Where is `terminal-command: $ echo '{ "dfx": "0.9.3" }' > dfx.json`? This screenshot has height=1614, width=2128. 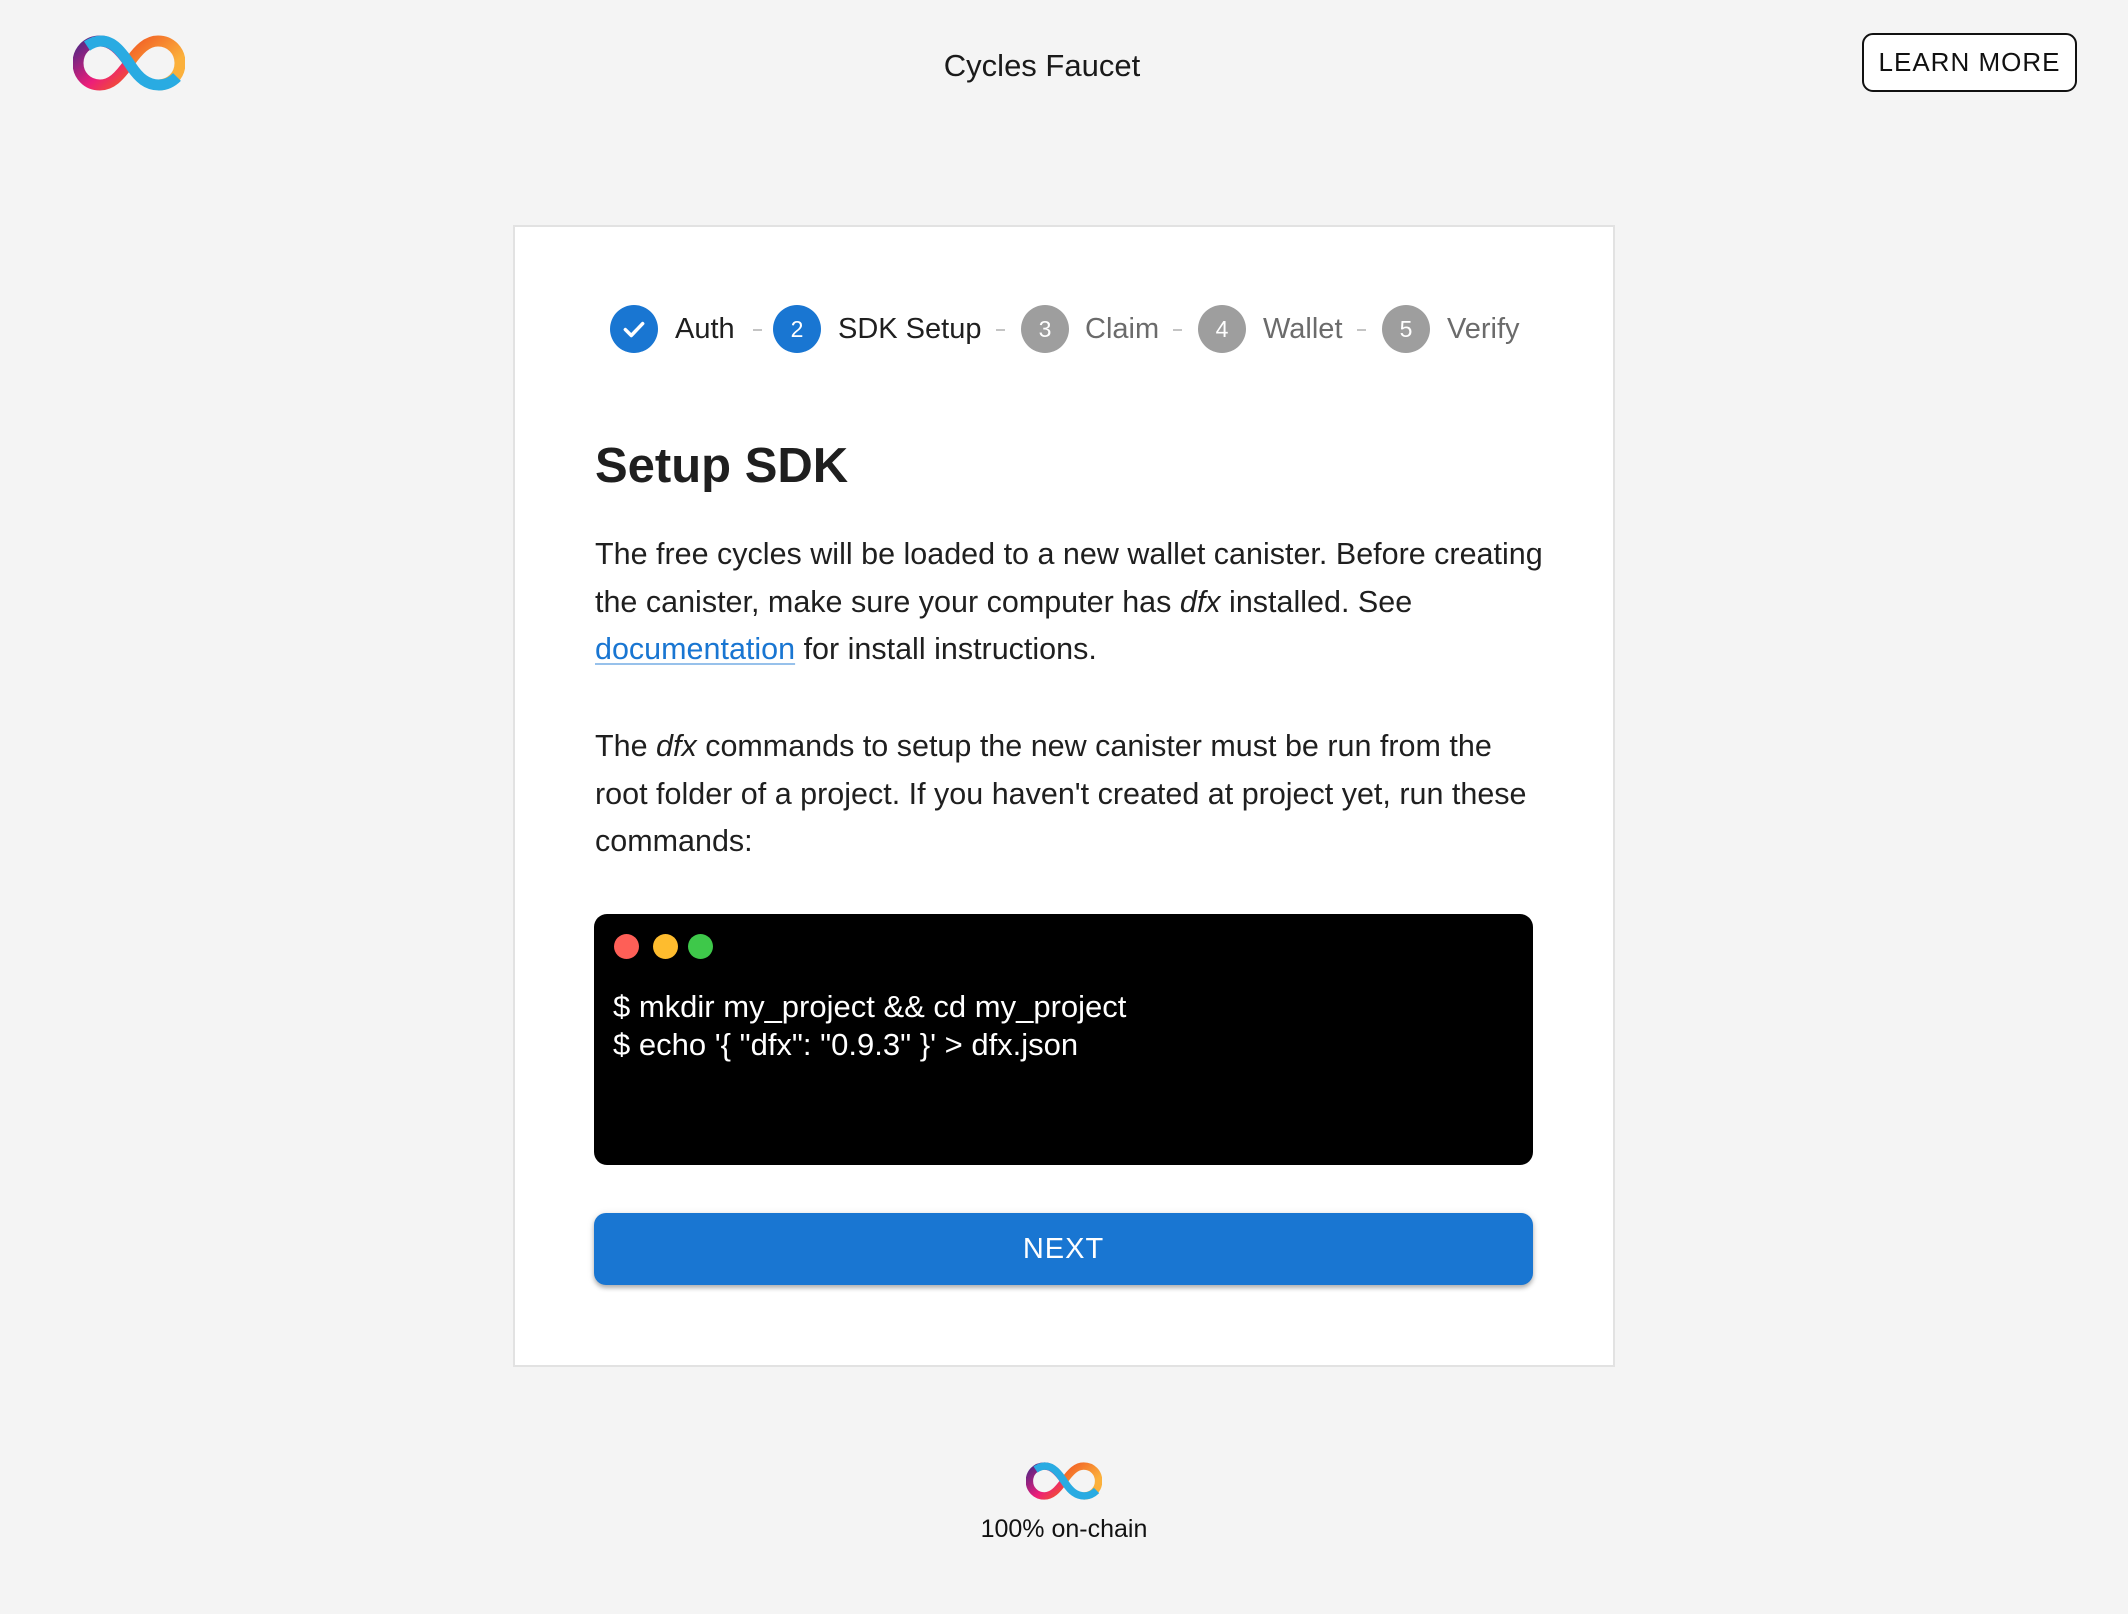
terminal-command: $ echo '{ "dfx": "0.9.3" }' > dfx.json is located at coordinates (845, 1045).